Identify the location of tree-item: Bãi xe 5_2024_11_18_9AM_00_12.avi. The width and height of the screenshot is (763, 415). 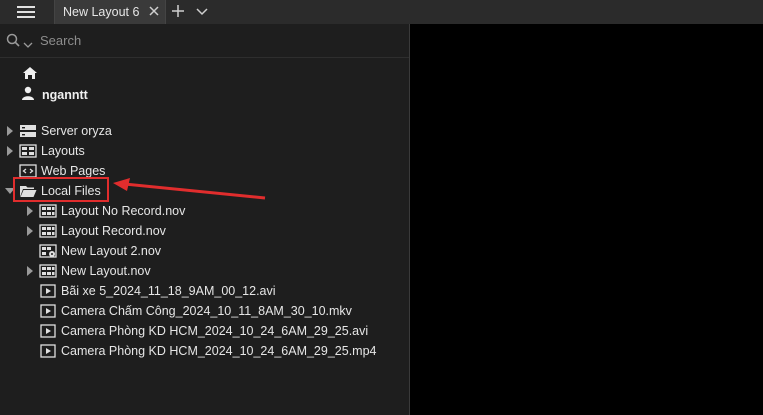
(150, 291).